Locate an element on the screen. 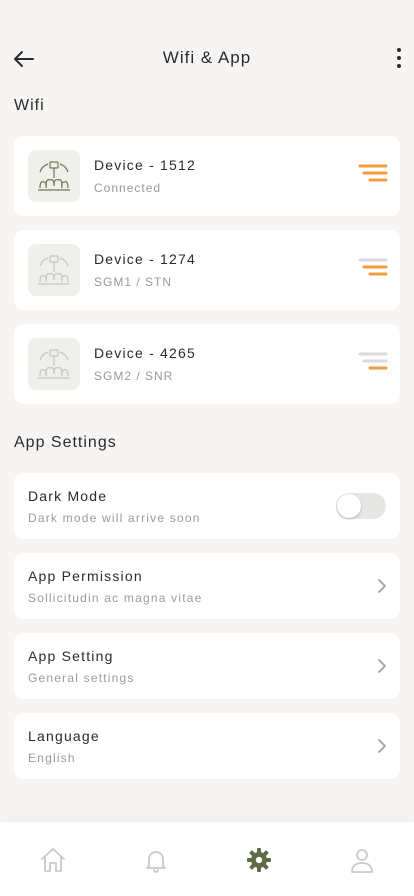 The width and height of the screenshot is (414, 896). device-card: Device - 4265 SGM2 / SNR is located at coordinates (207, 364).